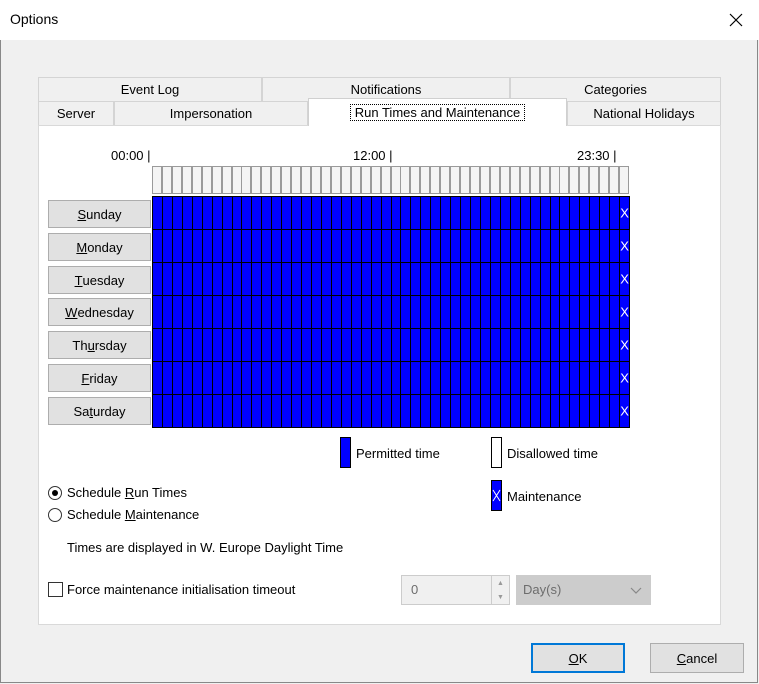 This screenshot has width=759, height=684. Describe the element at coordinates (99, 280) in the screenshot. I see `day-button-tuesday: Tuesday` at that location.